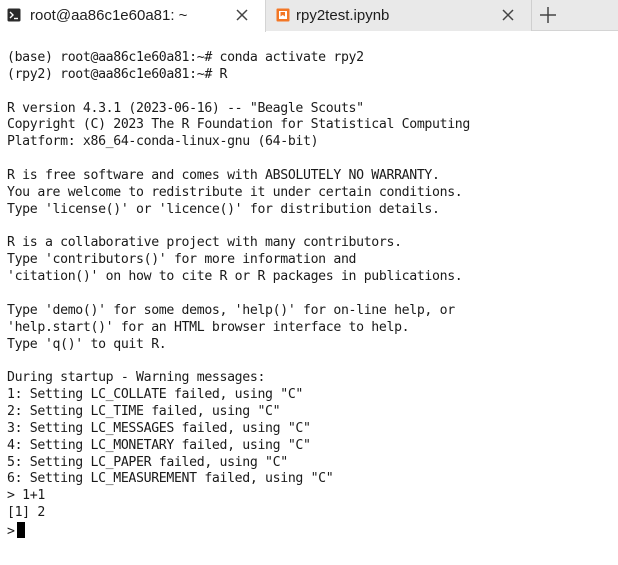 The width and height of the screenshot is (618, 565). Describe the element at coordinates (343, 15) in the screenshot. I see `tab-label: rpy2test.ipynb` at that location.